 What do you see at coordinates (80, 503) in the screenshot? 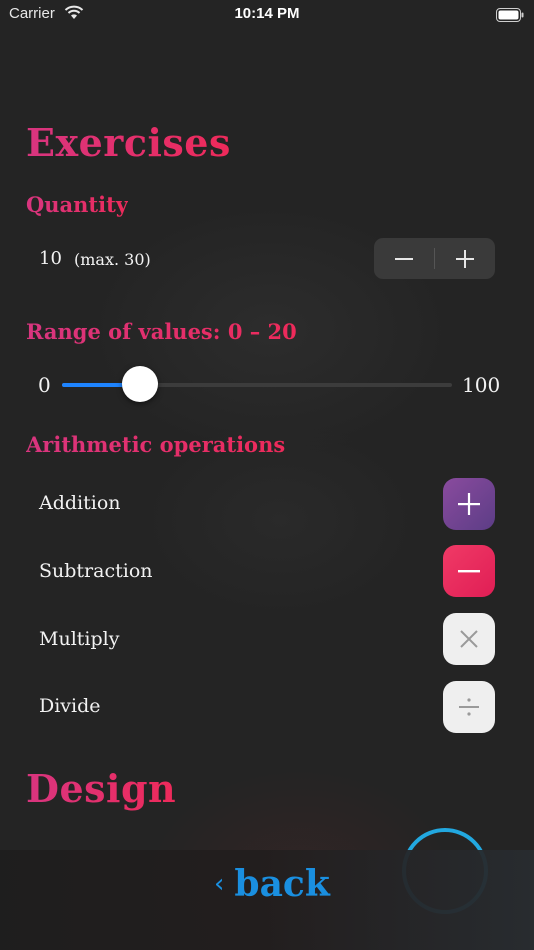
I see `operation-label-addition: Addition` at bounding box center [80, 503].